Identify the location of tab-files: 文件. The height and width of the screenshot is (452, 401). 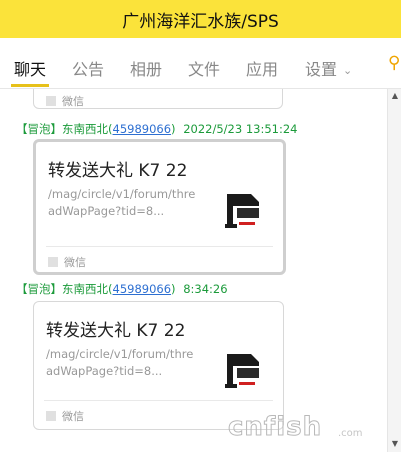
(204, 68).